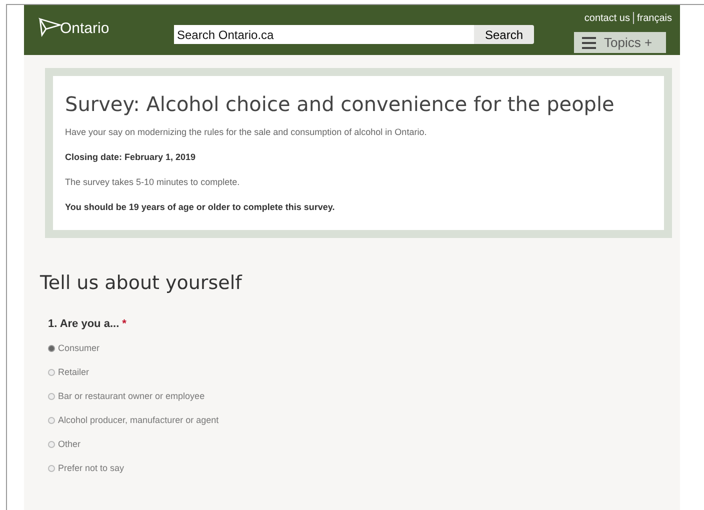 The width and height of the screenshot is (704, 510). I want to click on search-button: Search, so click(504, 34).